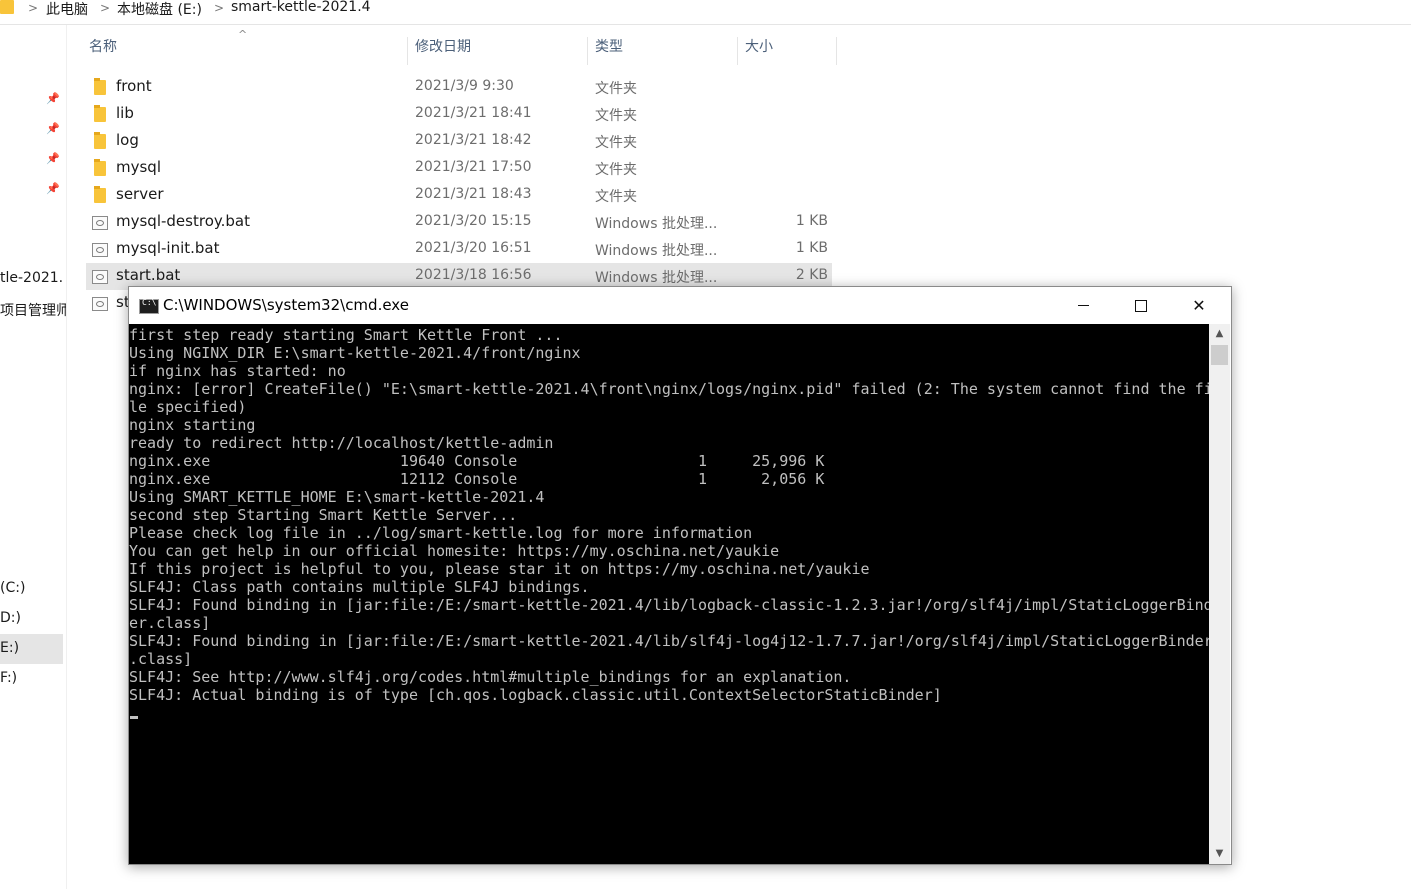 The height and width of the screenshot is (889, 1411). Describe the element at coordinates (1219, 355) in the screenshot. I see `scrollbar-thumb` at that location.